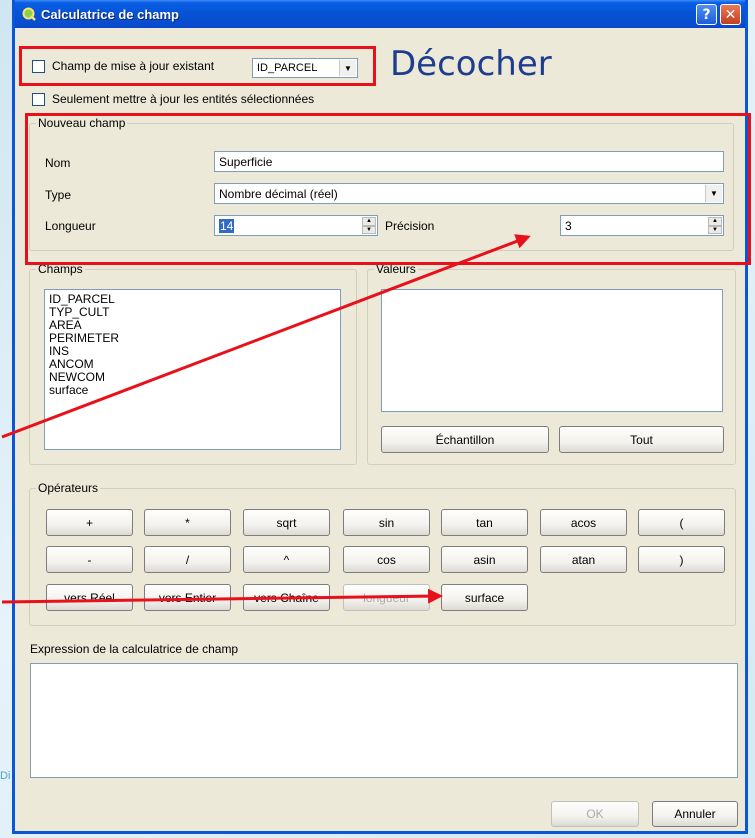 The height and width of the screenshot is (838, 755). Describe the element at coordinates (380, 14) in the screenshot. I see `title-bar: Calculatrice de champ ? ✕` at that location.